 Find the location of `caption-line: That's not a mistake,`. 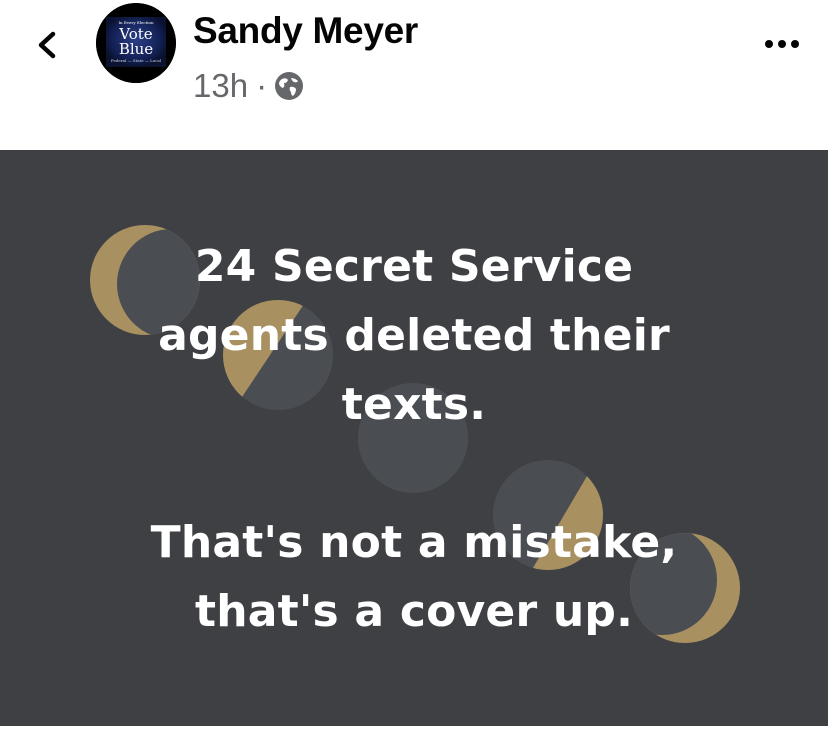

caption-line: That's not a mistake, is located at coordinates (414, 542).